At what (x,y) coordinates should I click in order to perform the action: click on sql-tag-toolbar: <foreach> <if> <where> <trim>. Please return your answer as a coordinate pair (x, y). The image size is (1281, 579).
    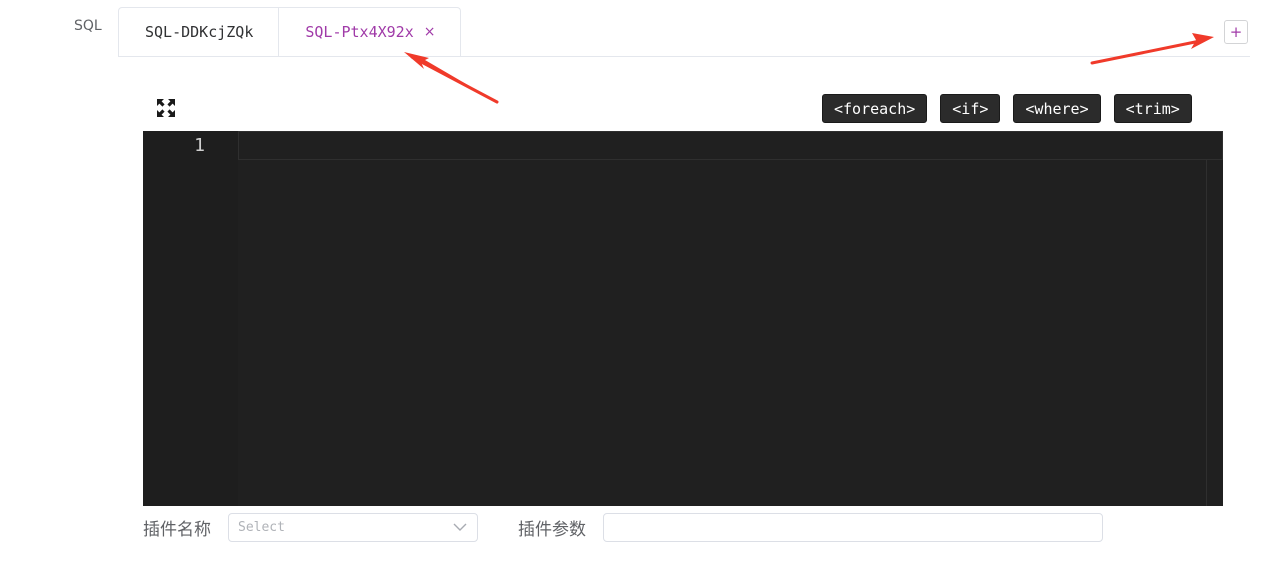
    Looking at the image, I should click on (1007, 108).